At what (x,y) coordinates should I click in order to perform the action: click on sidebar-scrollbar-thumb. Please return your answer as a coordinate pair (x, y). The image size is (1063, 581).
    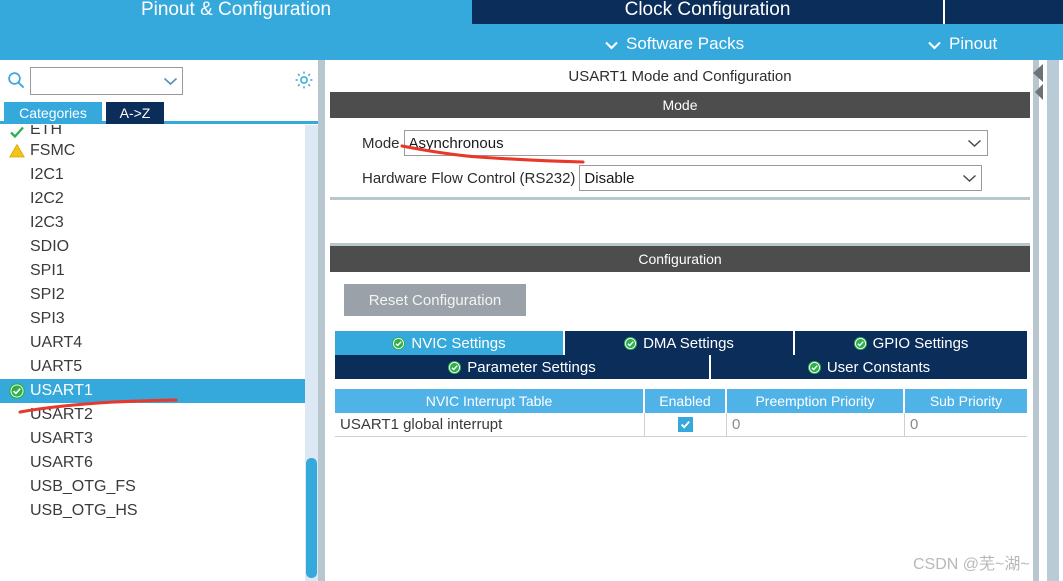
    Looking at the image, I should click on (311, 518).